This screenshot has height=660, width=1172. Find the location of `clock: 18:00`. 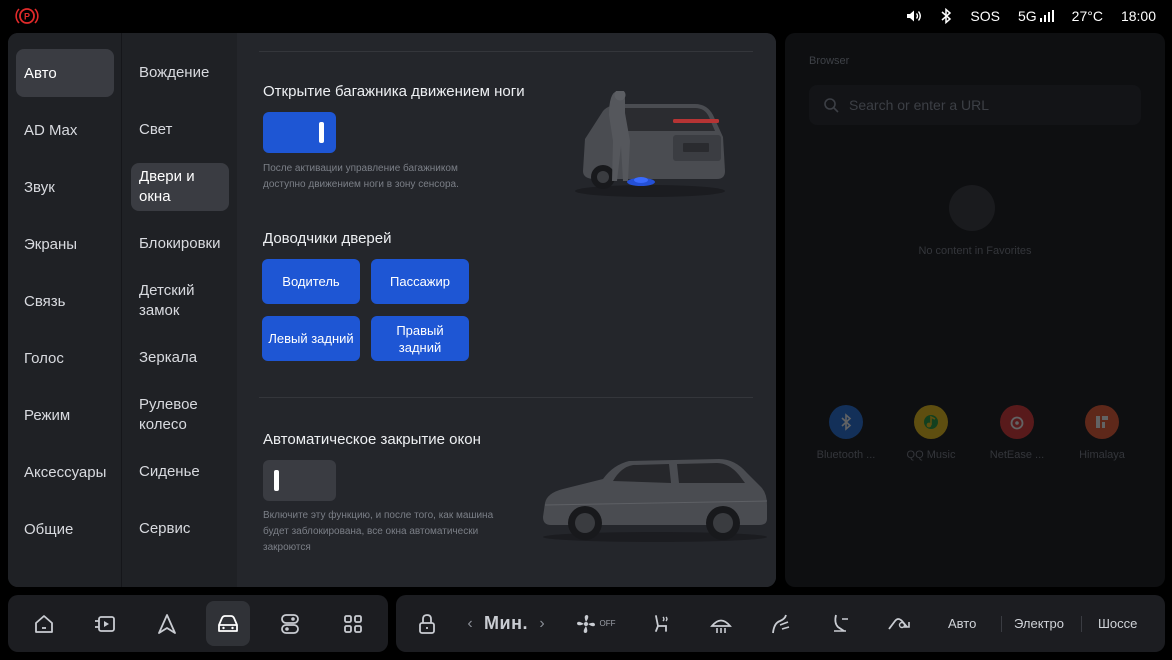

clock: 18:00 is located at coordinates (1138, 16).